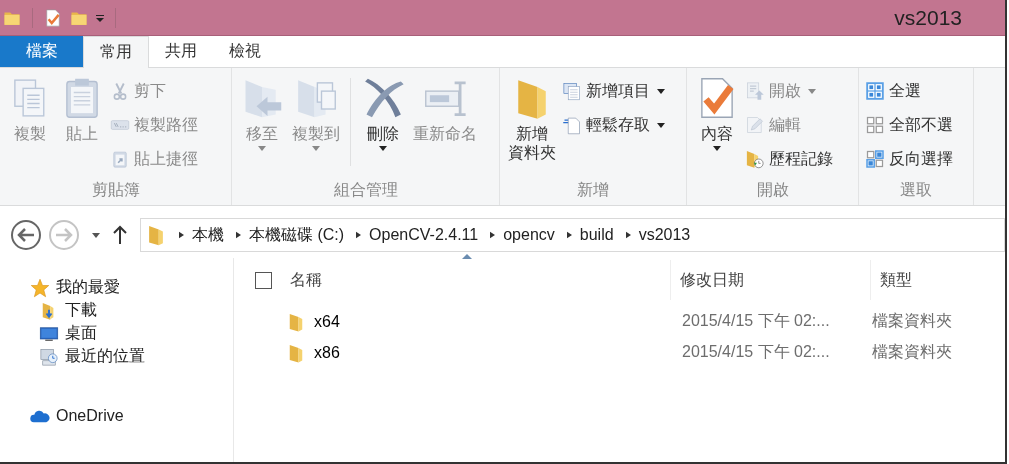 Image resolution: width=1009 pixels, height=464 pixels. What do you see at coordinates (572, 125) in the screenshot?
I see `page-icon` at bounding box center [572, 125].